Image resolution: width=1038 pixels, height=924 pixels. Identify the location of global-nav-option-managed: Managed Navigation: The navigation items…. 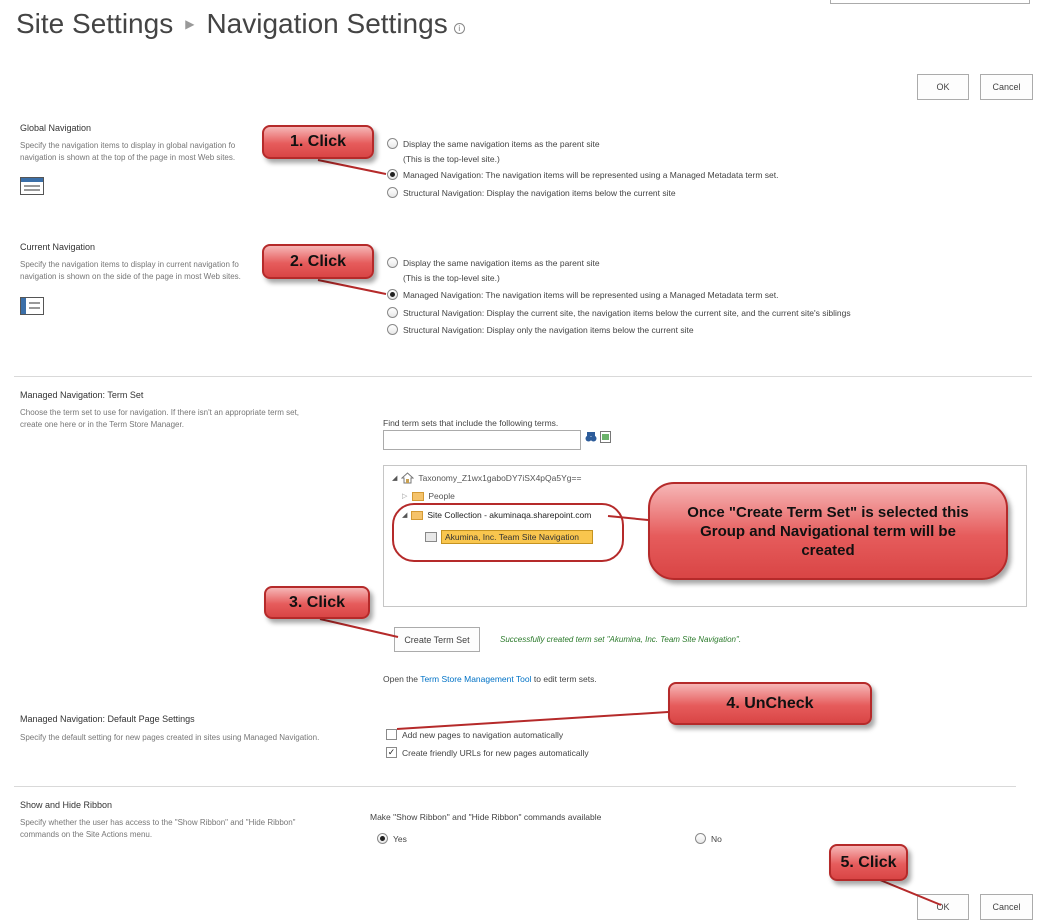
(582, 174).